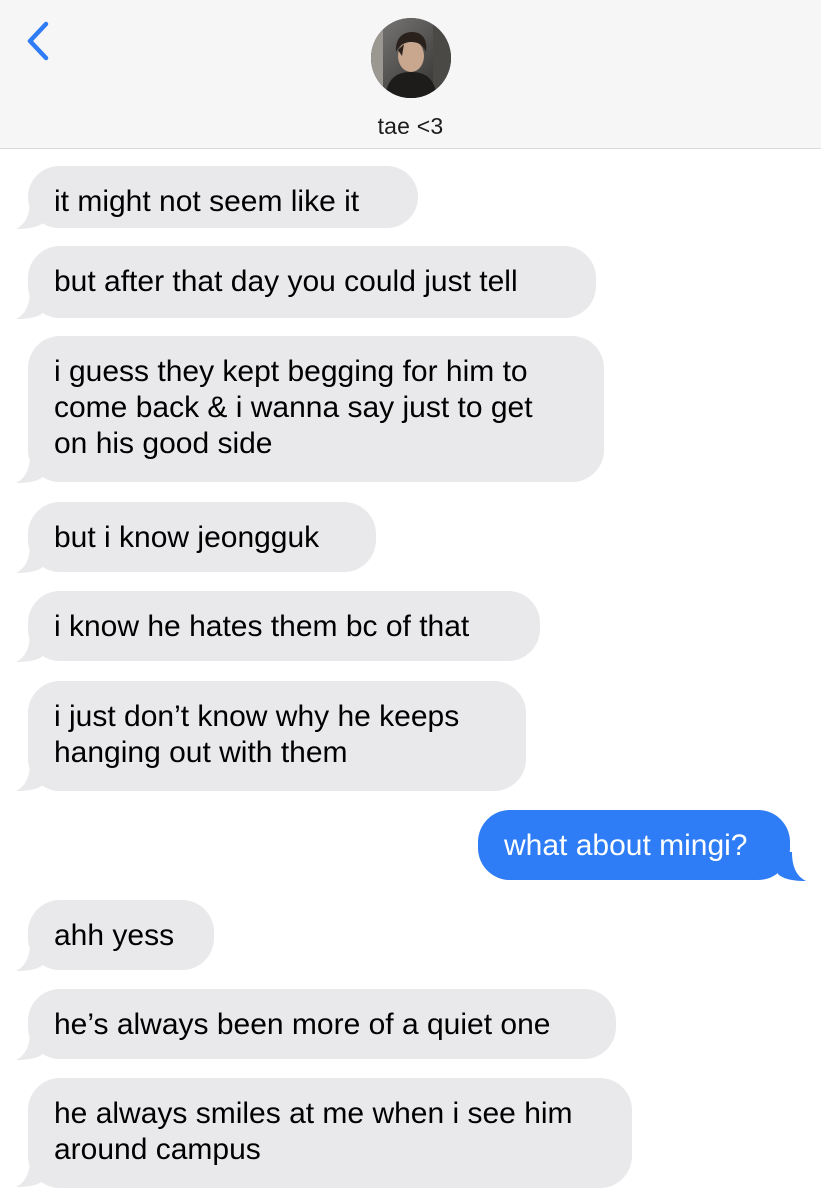  I want to click on message-text: hanging out with them, so click(201, 752).